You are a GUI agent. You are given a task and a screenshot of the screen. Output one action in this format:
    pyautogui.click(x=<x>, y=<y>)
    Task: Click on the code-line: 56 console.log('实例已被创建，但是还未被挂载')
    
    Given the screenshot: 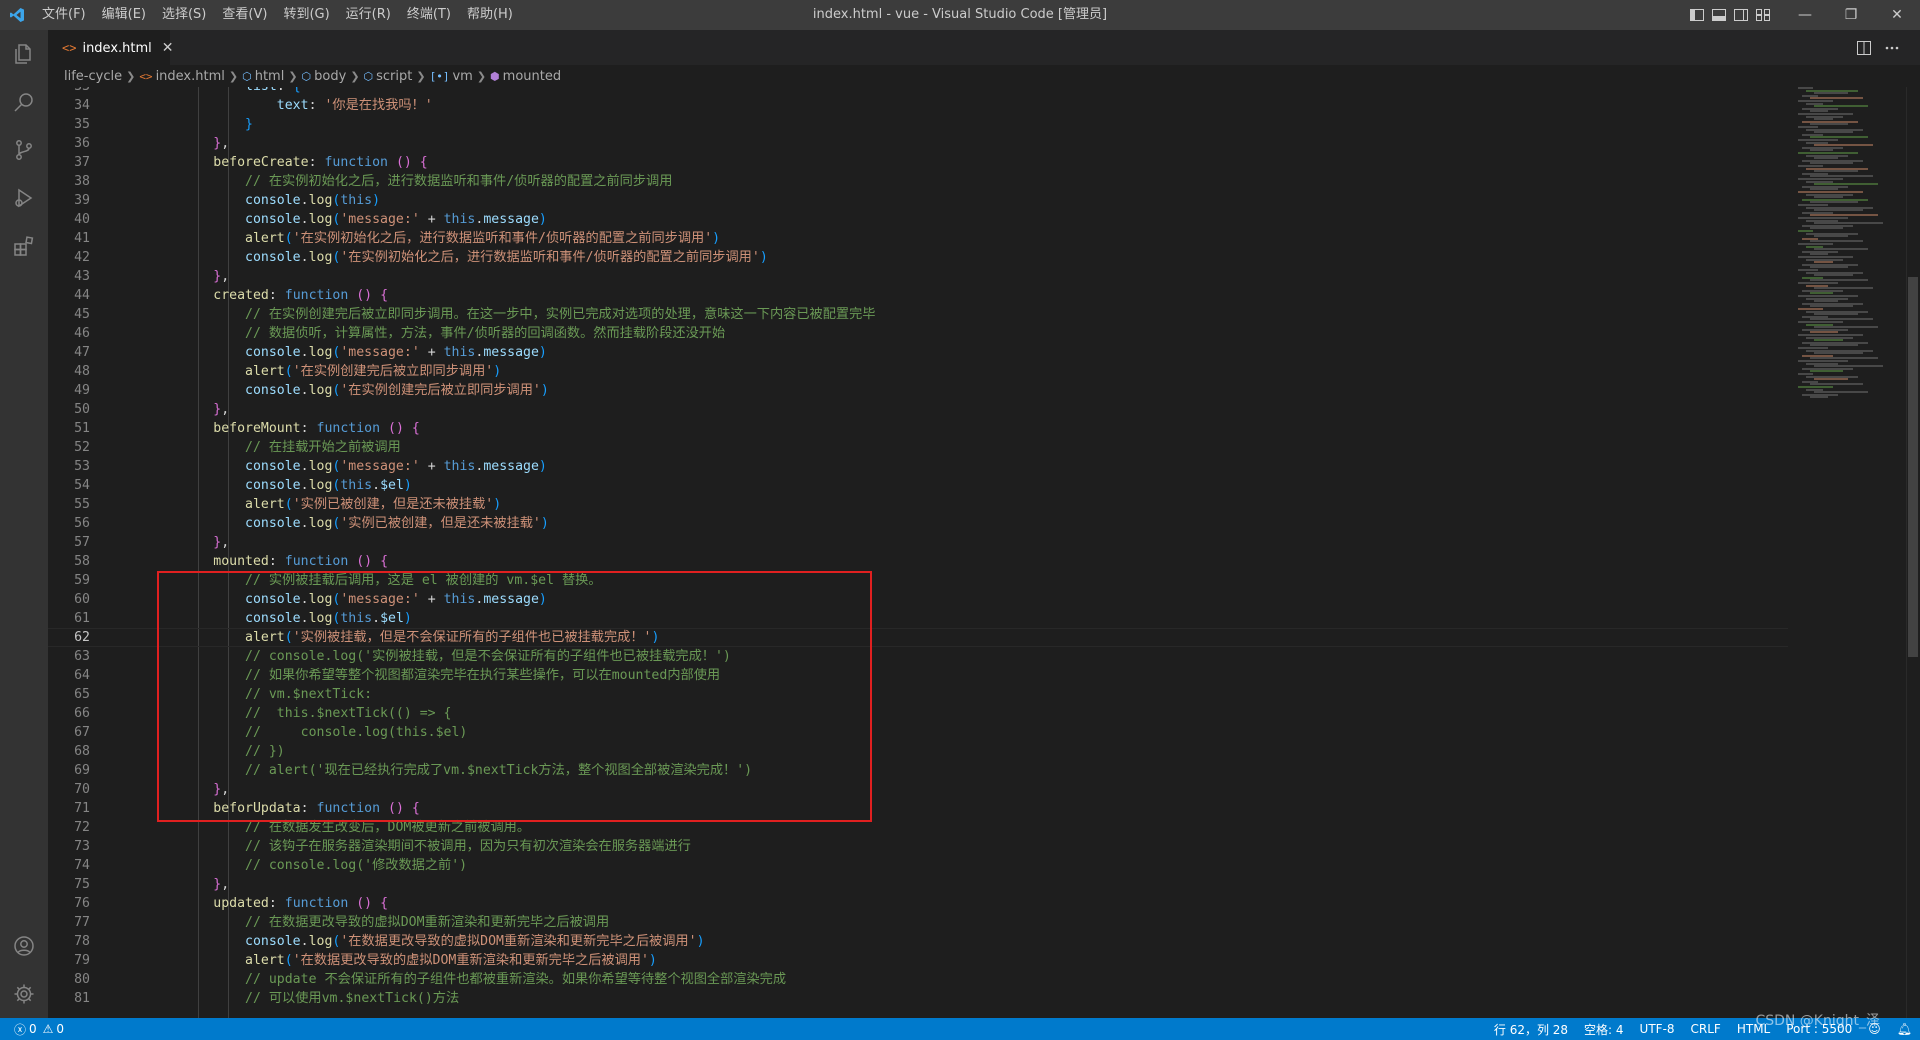 What is the action you would take?
    pyautogui.click(x=918, y=523)
    